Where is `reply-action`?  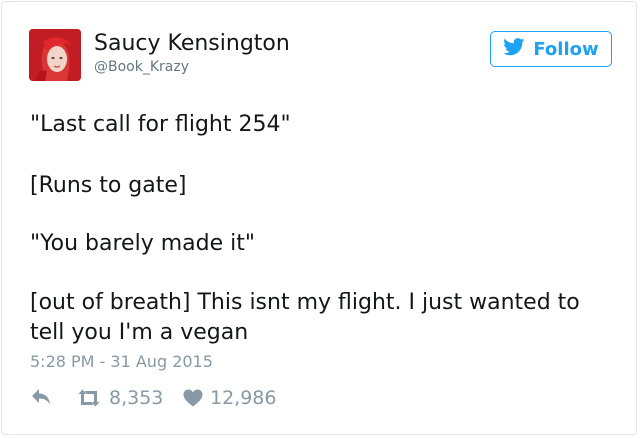
reply-action is located at coordinates (41, 396).